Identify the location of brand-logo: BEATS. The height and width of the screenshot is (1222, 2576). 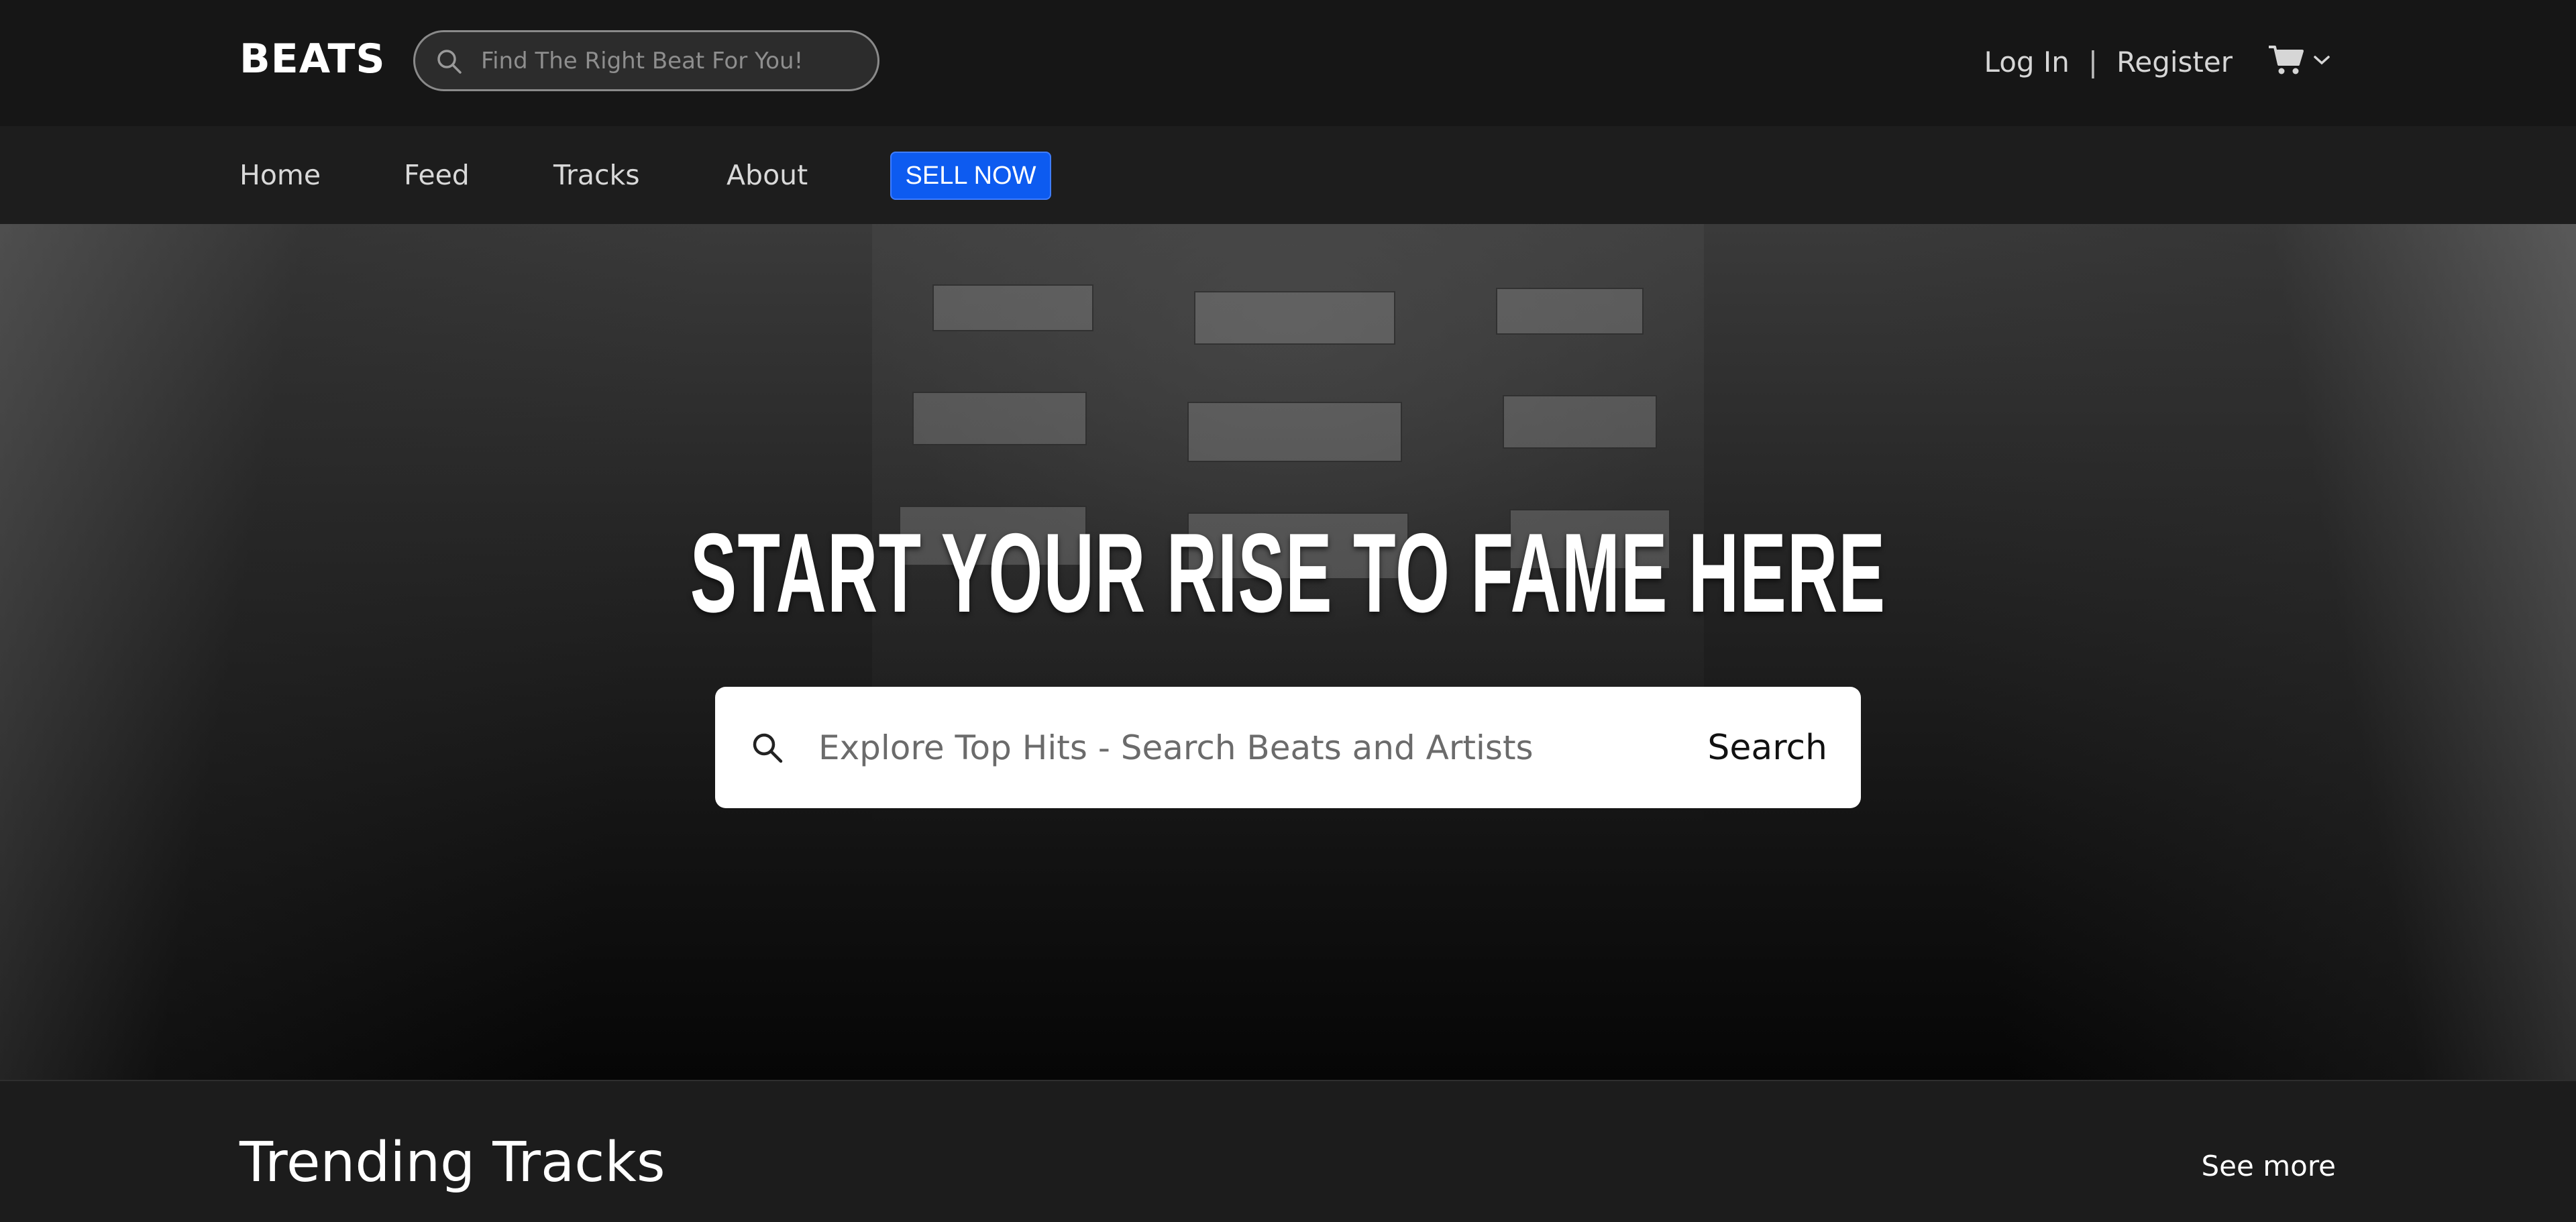
(312, 59).